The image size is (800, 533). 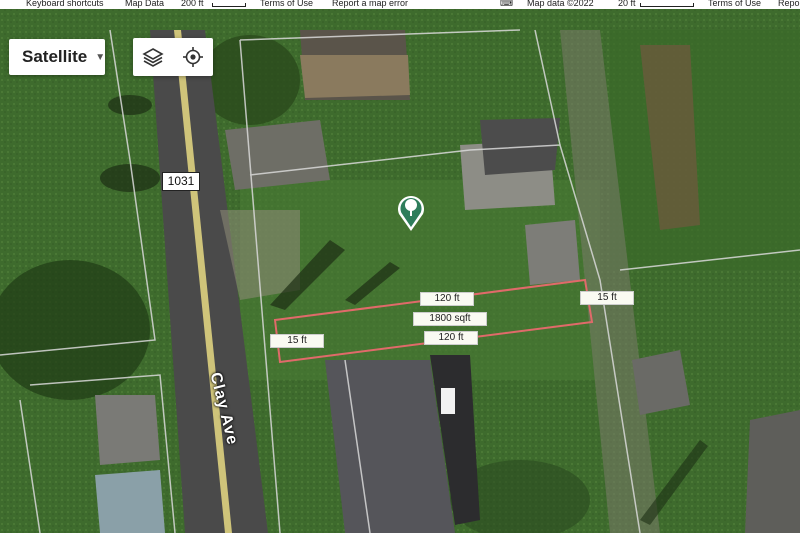 I want to click on parcel-bottom-length-label: 120 ft, so click(x=451, y=338).